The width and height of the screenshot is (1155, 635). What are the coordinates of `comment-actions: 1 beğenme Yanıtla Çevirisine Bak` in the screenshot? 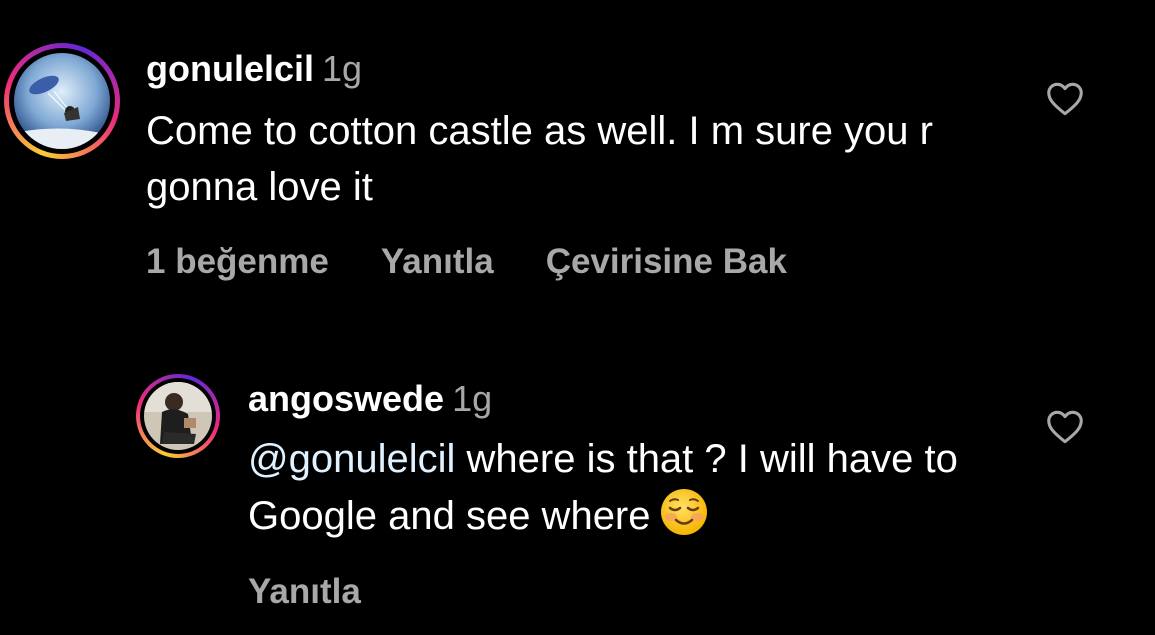 It's located at (492, 262).